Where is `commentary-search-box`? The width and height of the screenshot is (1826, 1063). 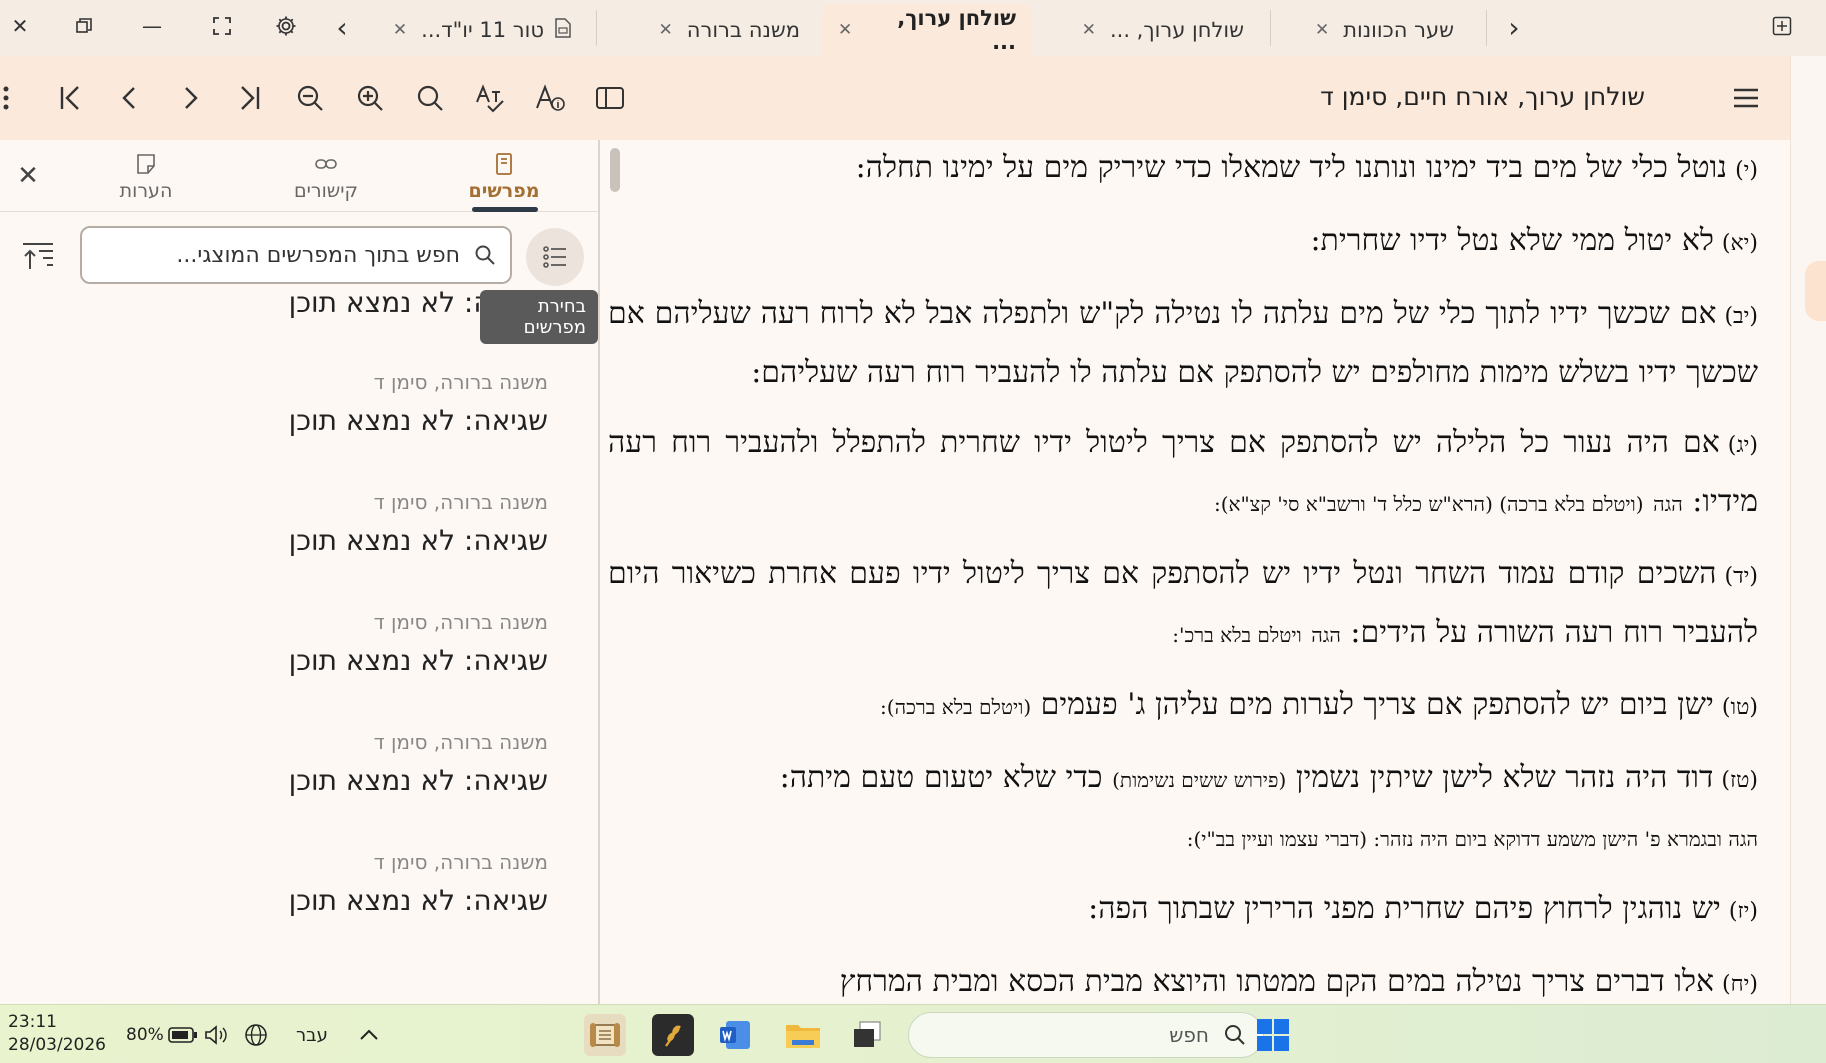 commentary-search-box is located at coordinates (296, 255).